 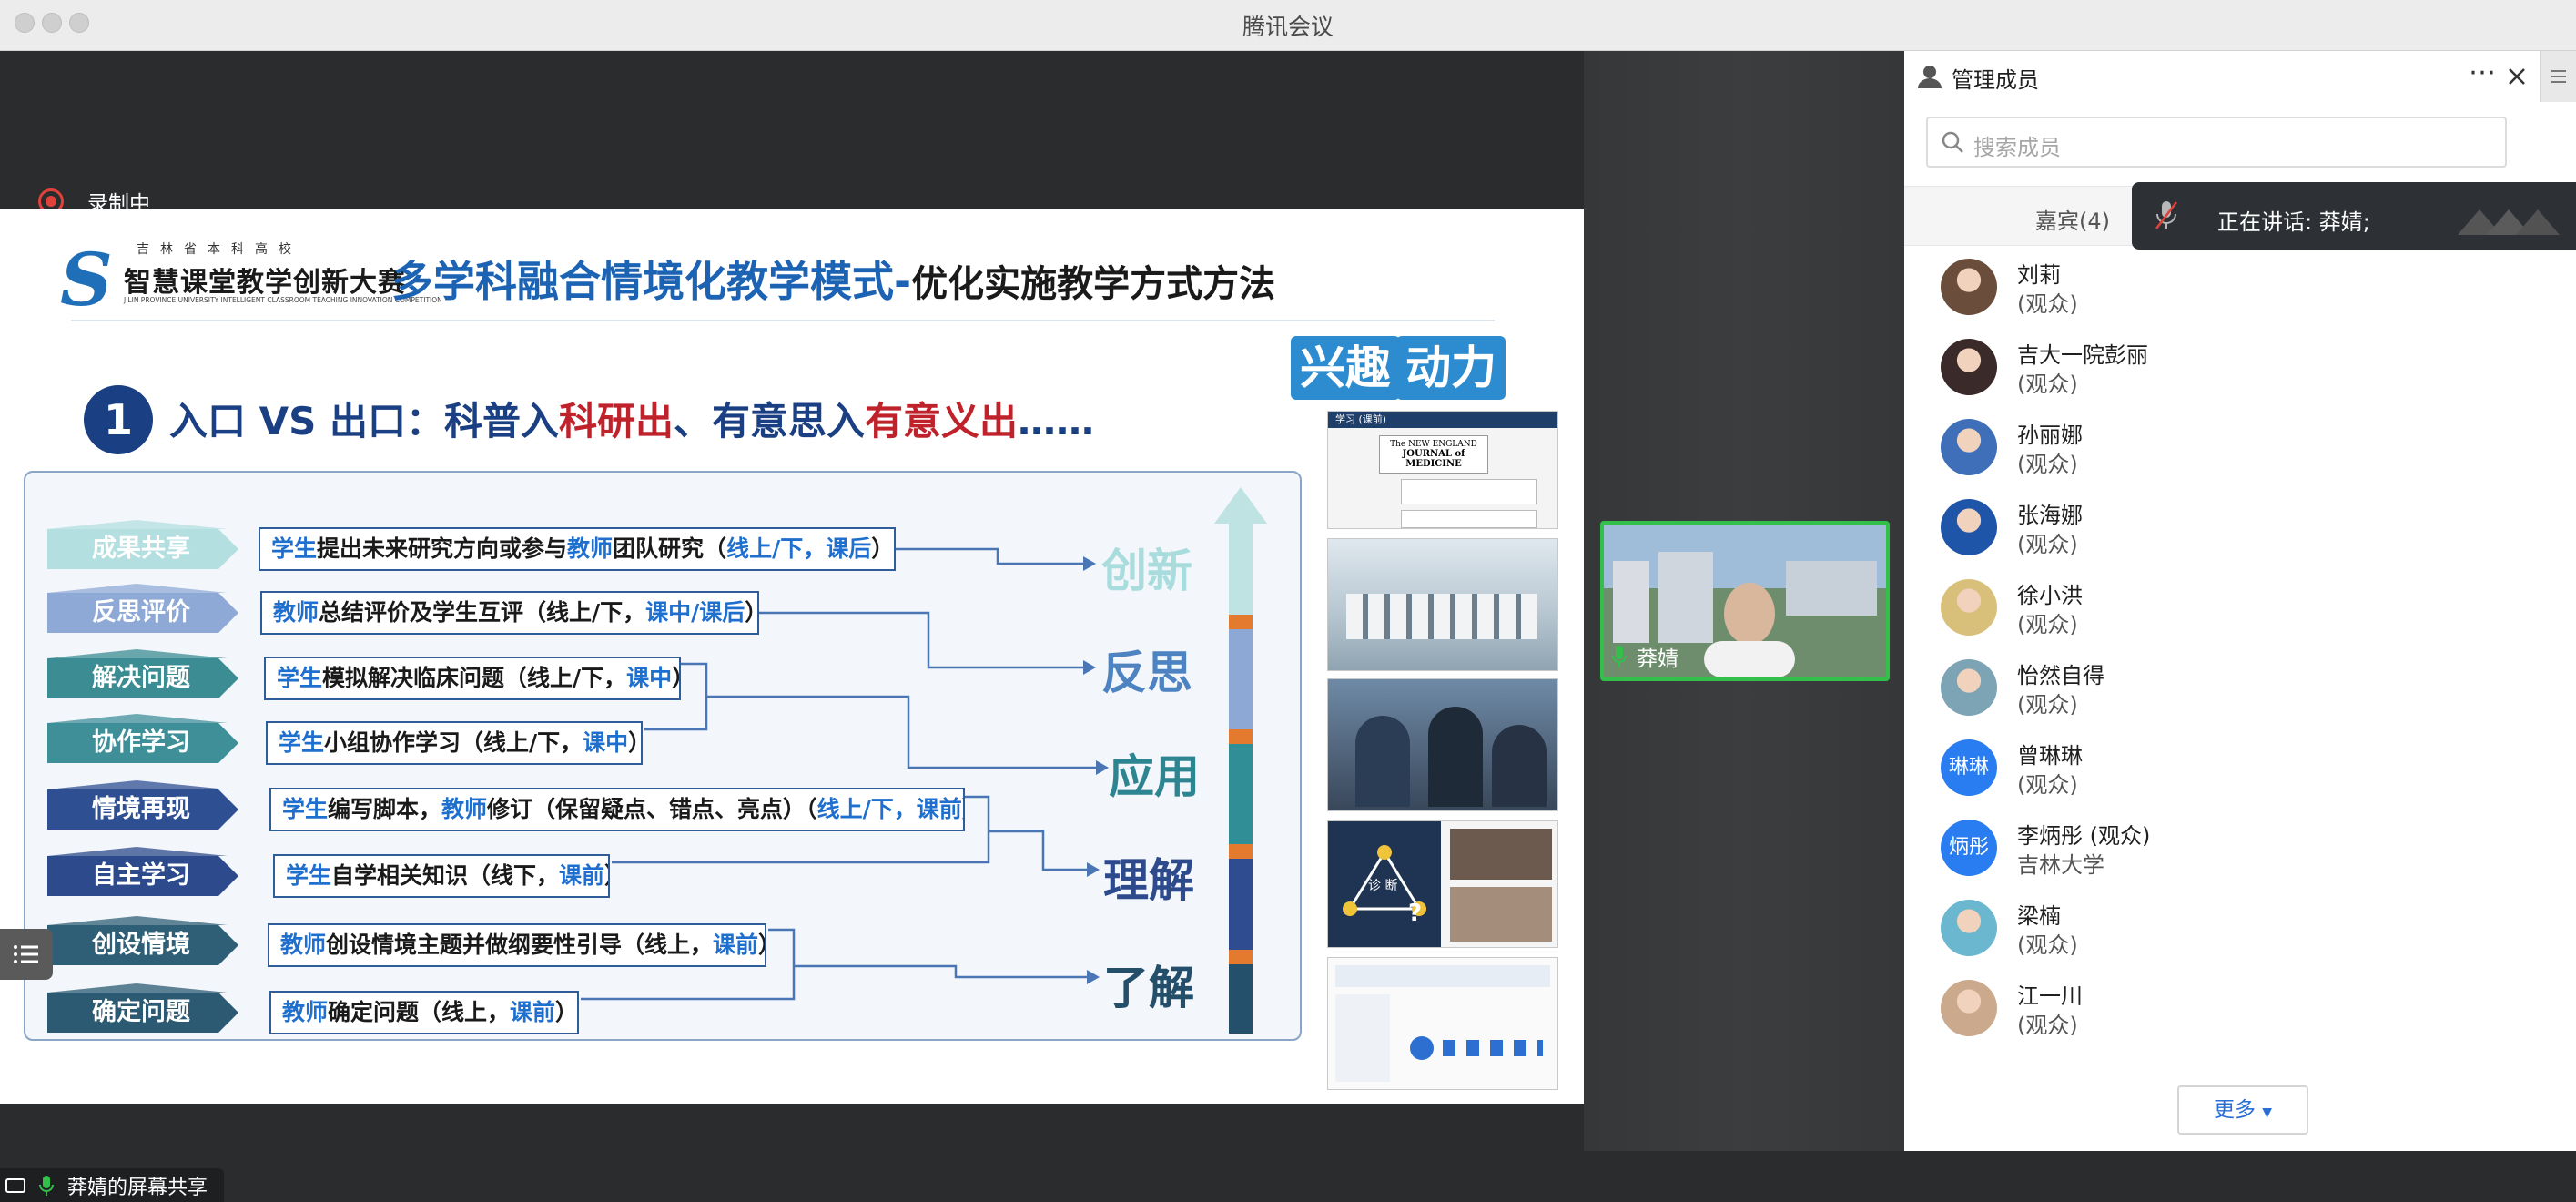 What do you see at coordinates (424, 1012) in the screenshot?
I see `step-description: 教师确定问题（线上，课前）` at bounding box center [424, 1012].